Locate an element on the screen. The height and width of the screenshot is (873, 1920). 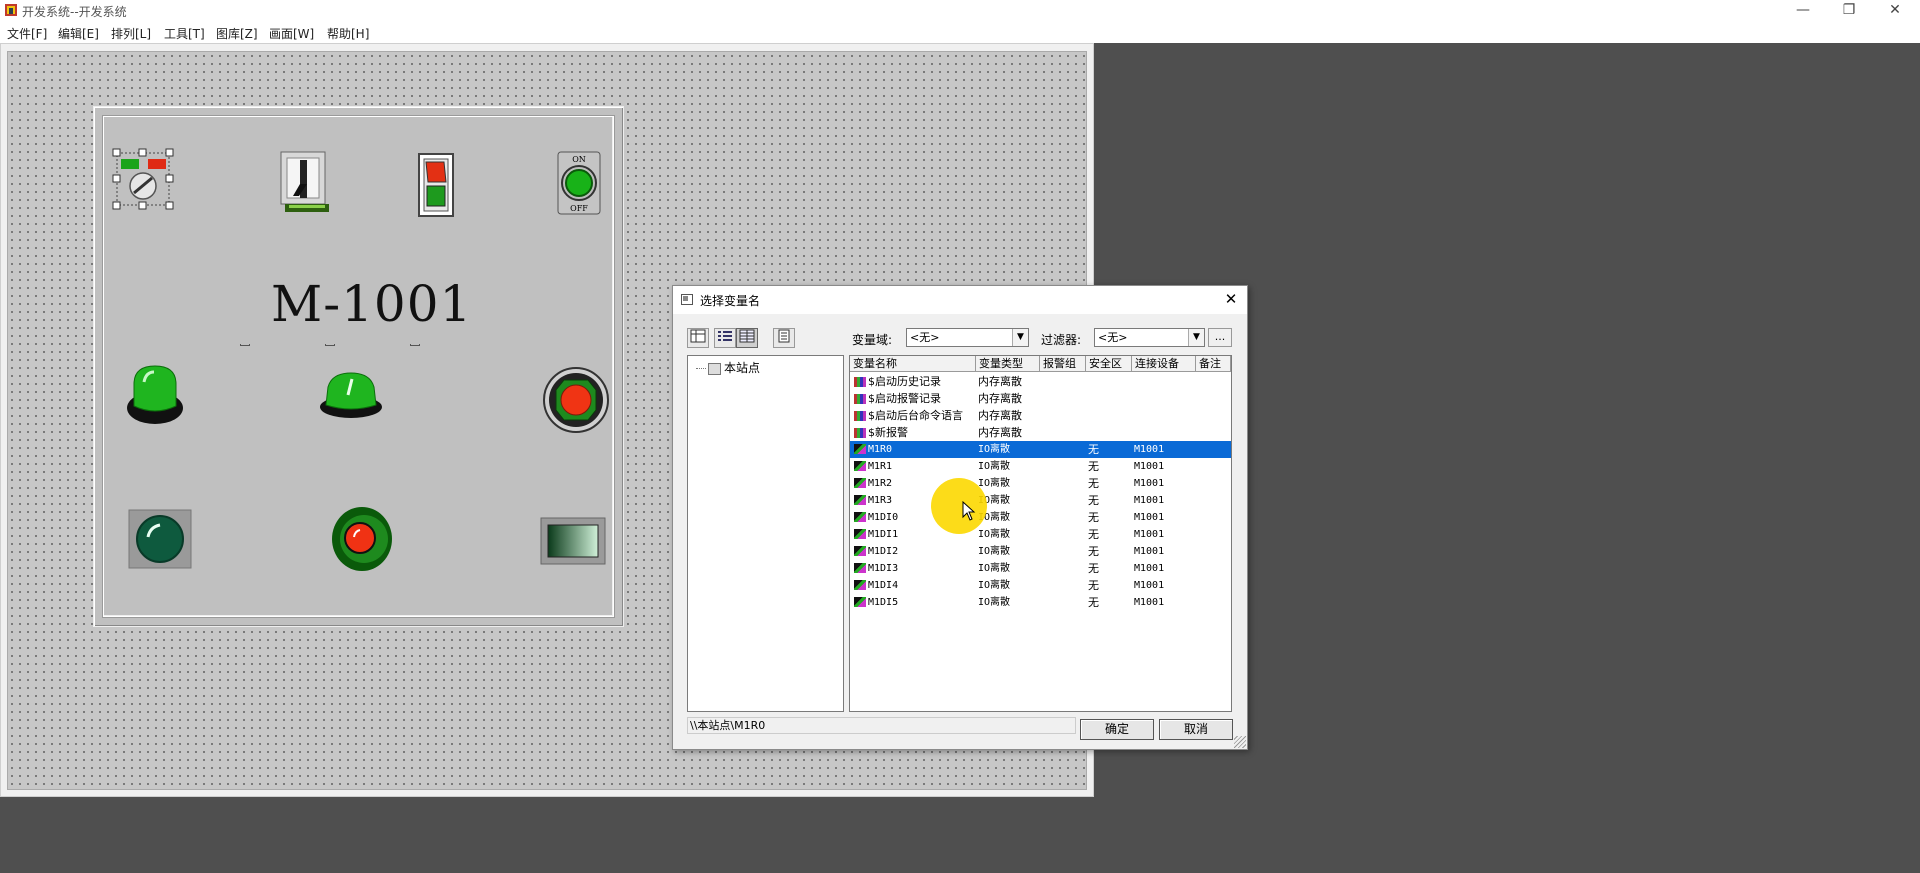
menu-tools: 工具[T] is located at coordinates (184, 33).